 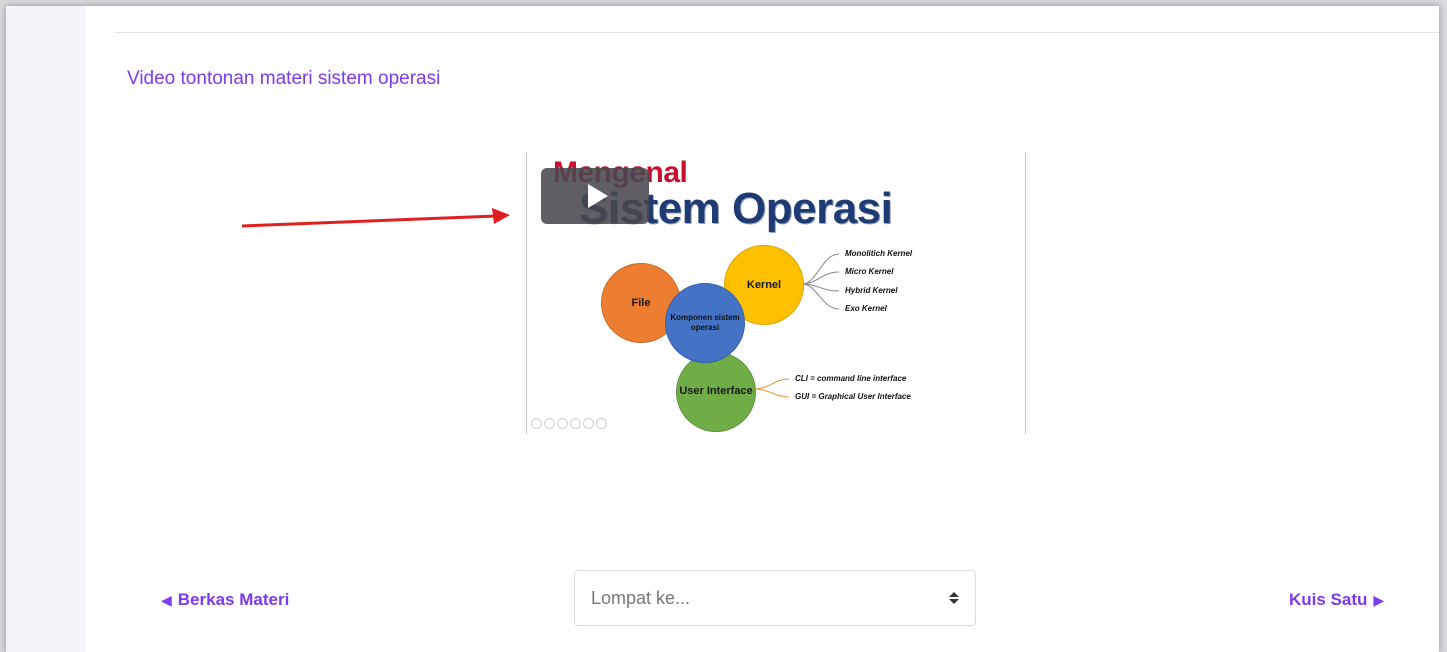 What do you see at coordinates (853, 396) in the screenshot?
I see `interface-label: GUI = Graphical User Interface` at bounding box center [853, 396].